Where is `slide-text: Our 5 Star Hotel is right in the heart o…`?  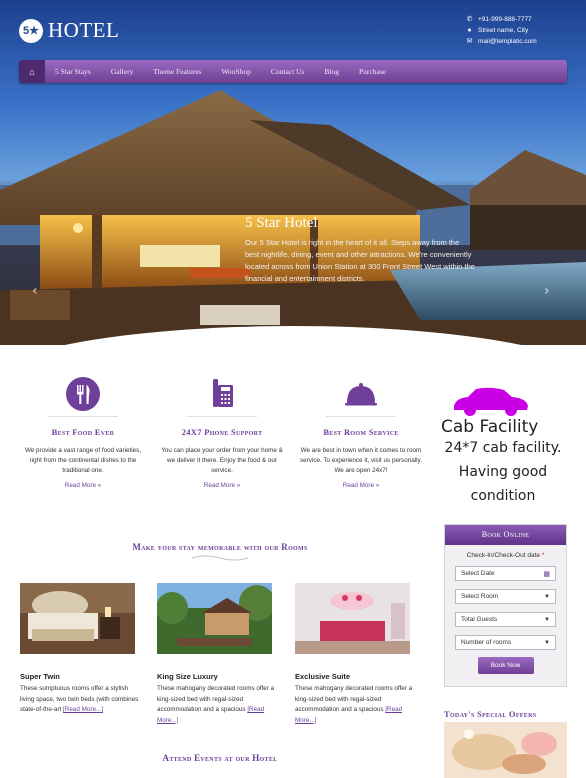
slide-text: Our 5 Star Hotel is right in the heart o… is located at coordinates (360, 260).